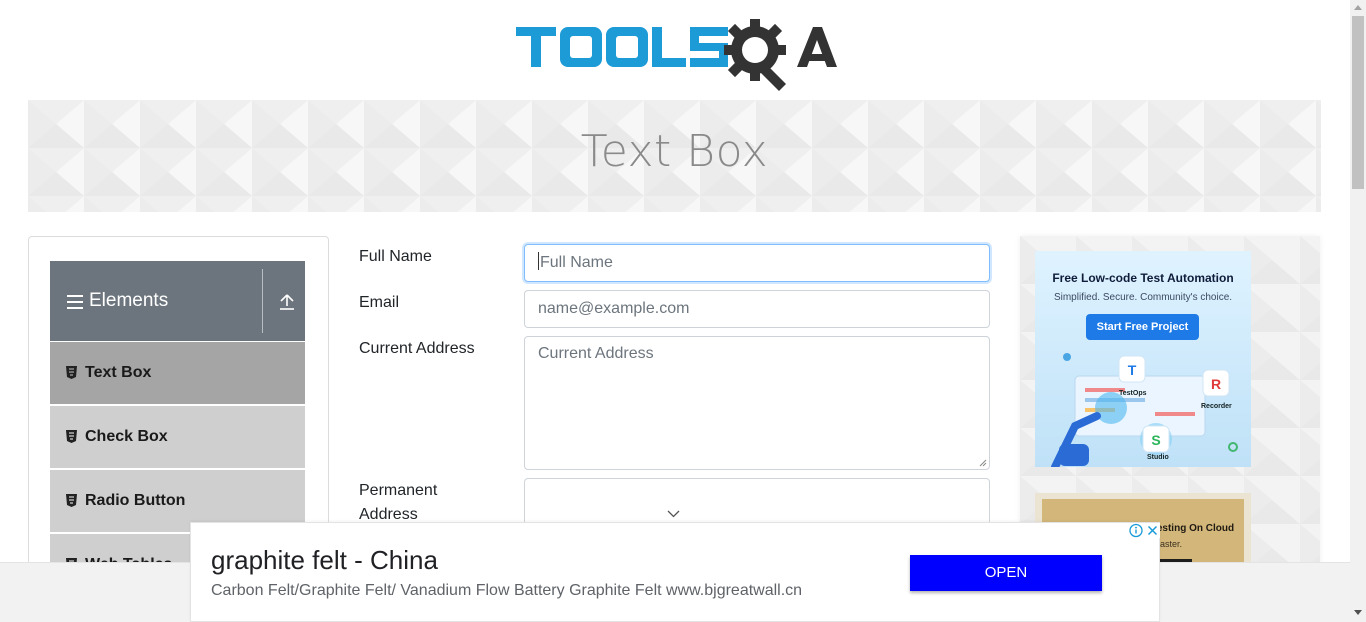  Describe the element at coordinates (1358, 311) in the screenshot. I see `vertical-scrollbar` at that location.